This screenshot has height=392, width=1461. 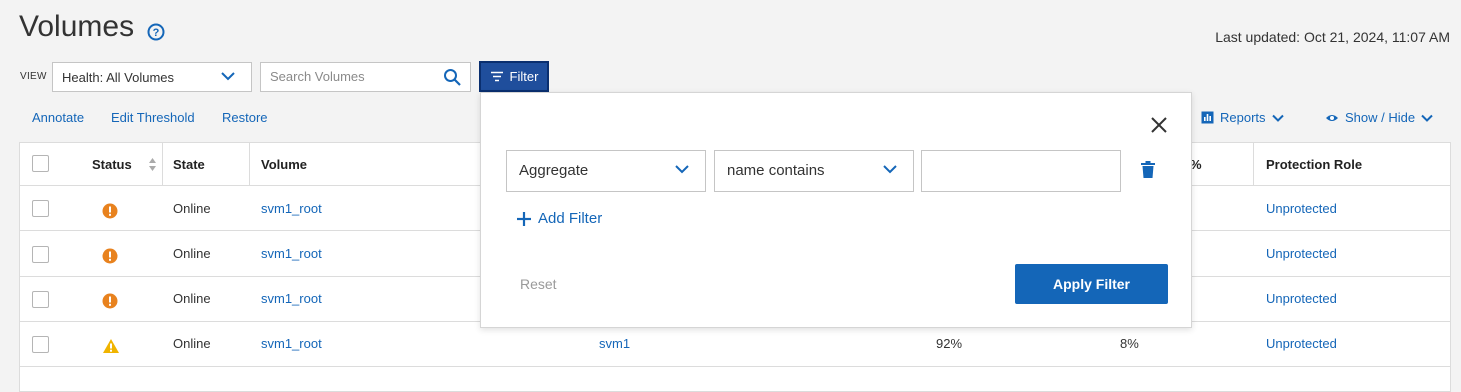 I want to click on add-filter-label: Add Filter, so click(x=570, y=218).